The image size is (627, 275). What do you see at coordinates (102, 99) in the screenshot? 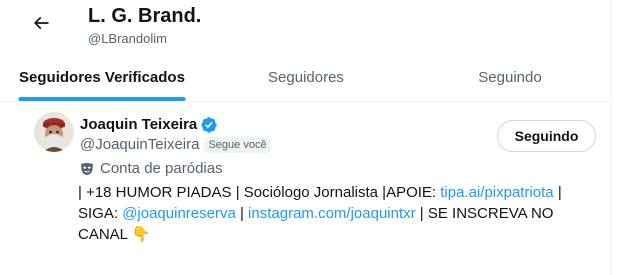
I see `active-tab-indicator` at bounding box center [102, 99].